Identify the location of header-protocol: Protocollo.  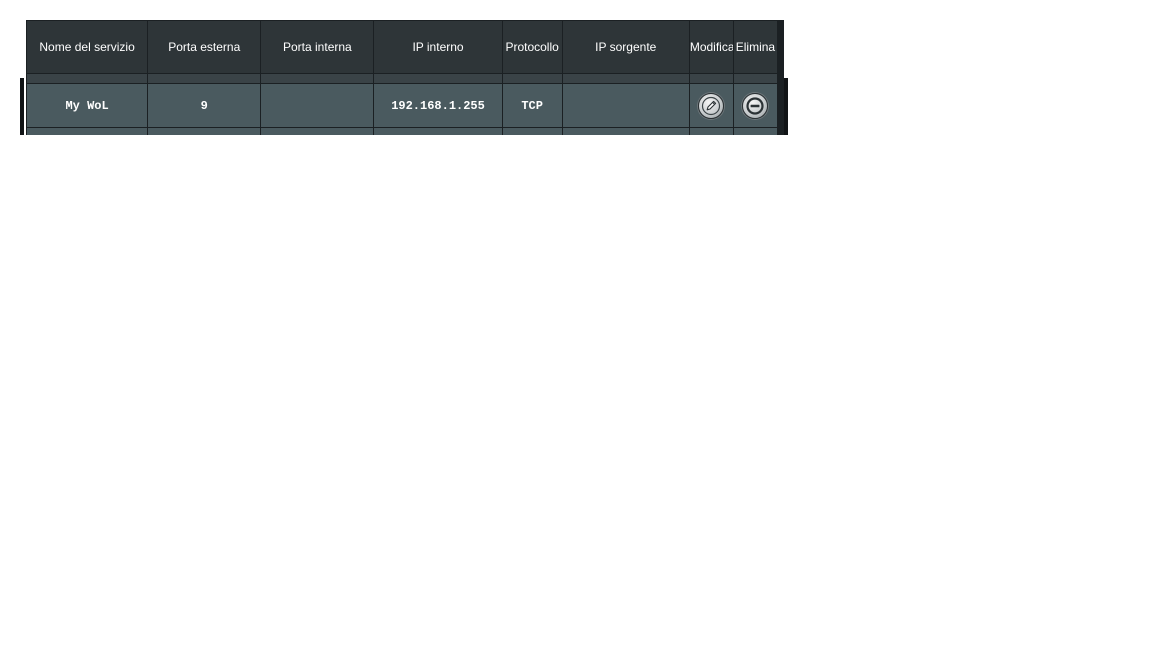
(532, 47).